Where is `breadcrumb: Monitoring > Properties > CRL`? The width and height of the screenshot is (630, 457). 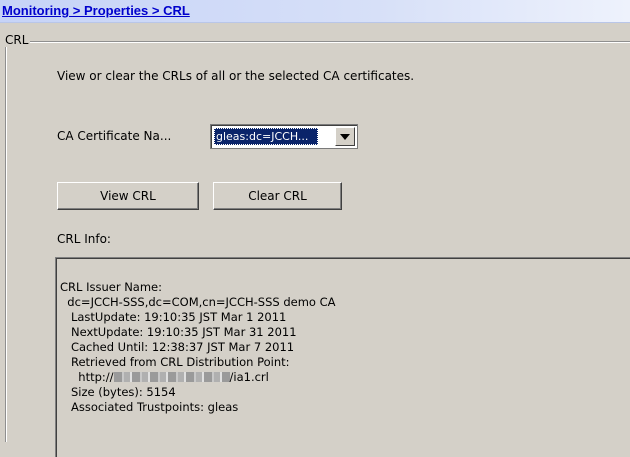 breadcrumb: Monitoring > Properties > CRL is located at coordinates (96, 10).